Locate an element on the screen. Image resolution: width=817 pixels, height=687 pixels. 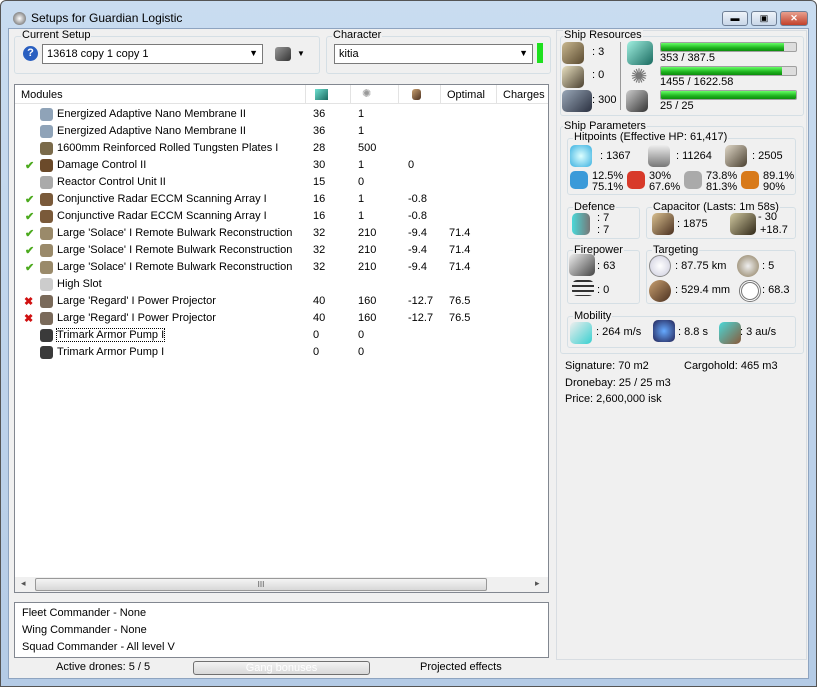
structure-icon is located at coordinates (736, 156).